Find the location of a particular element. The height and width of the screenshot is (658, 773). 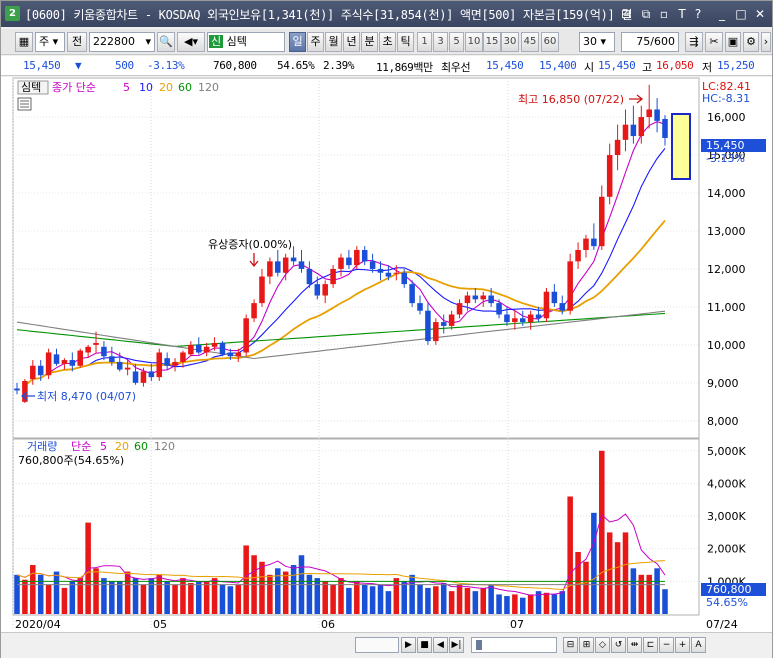

minute-button-1: 1 is located at coordinates (424, 42).